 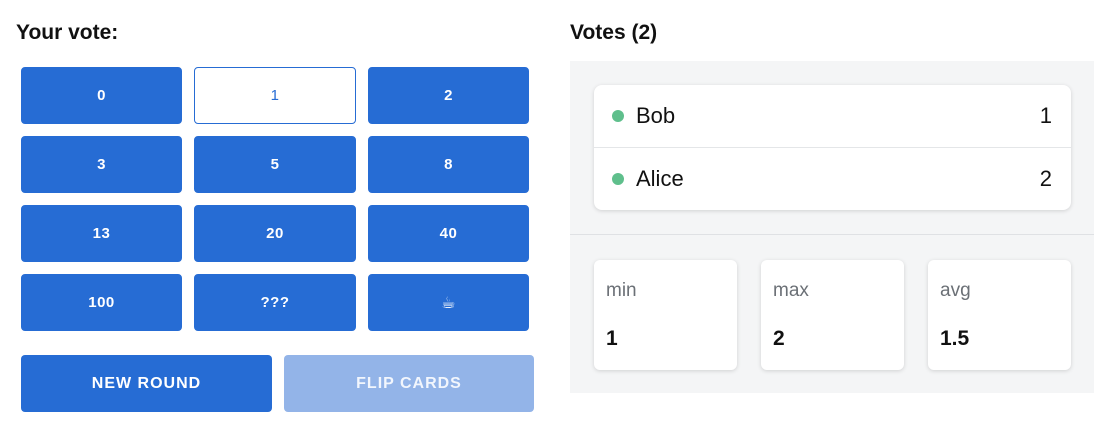 What do you see at coordinates (999, 315) in the screenshot?
I see `stat-card-avg: avg 1.5` at bounding box center [999, 315].